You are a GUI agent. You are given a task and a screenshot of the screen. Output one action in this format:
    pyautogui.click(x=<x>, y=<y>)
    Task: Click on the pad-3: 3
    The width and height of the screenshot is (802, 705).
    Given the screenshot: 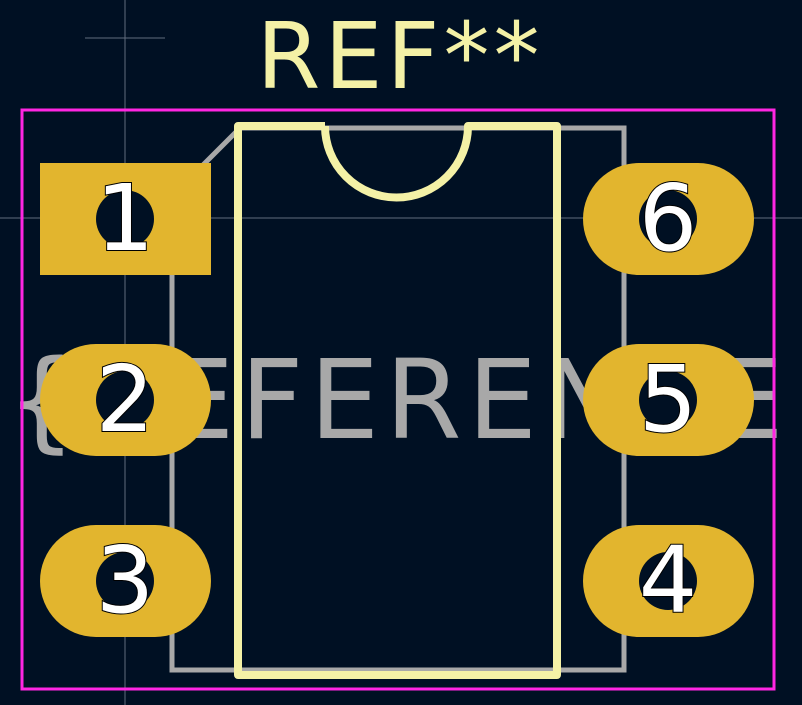 What is the action you would take?
    pyautogui.click(x=125, y=581)
    